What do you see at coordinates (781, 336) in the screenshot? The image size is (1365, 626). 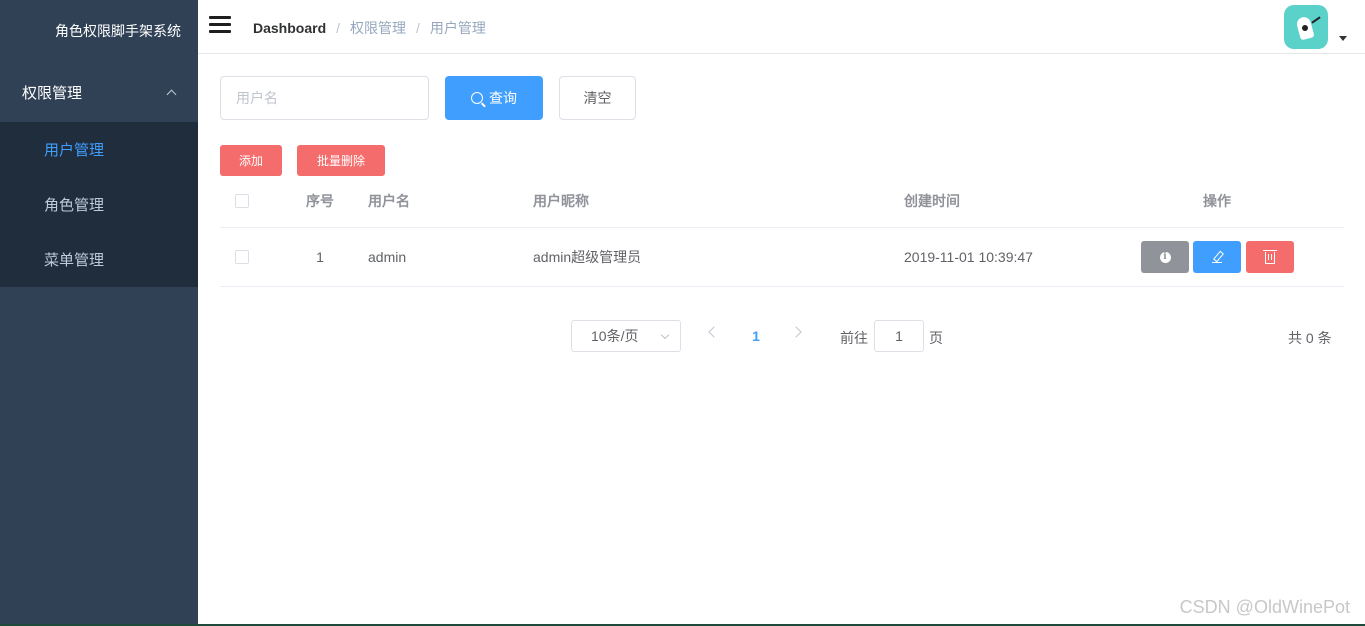 I see `pagination: 10条/页 1 前往 页 共 0 条` at bounding box center [781, 336].